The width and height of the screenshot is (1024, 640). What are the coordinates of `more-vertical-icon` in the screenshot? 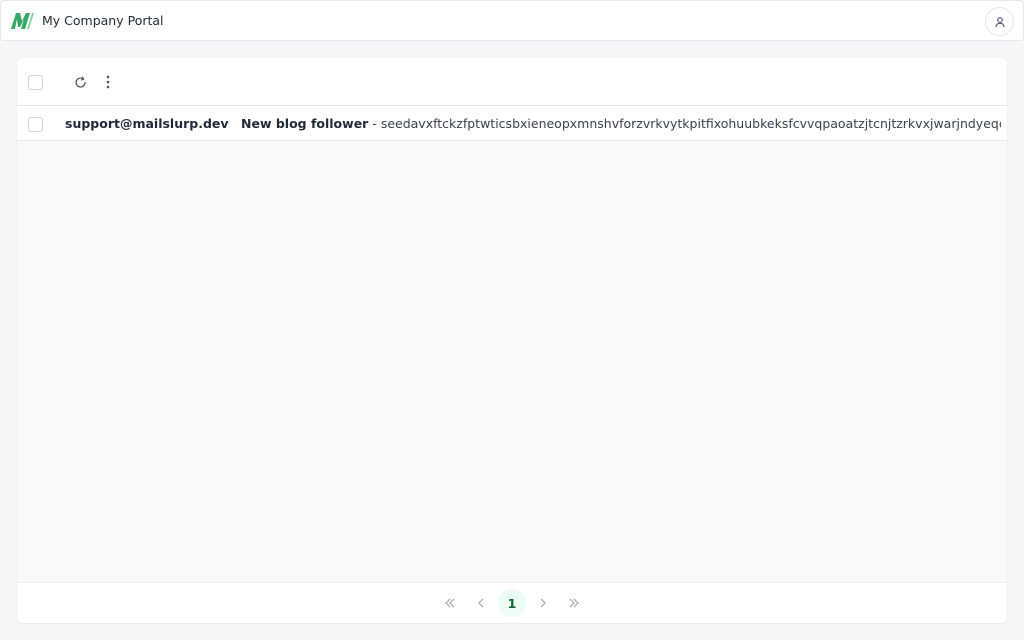 It's located at (108, 82).